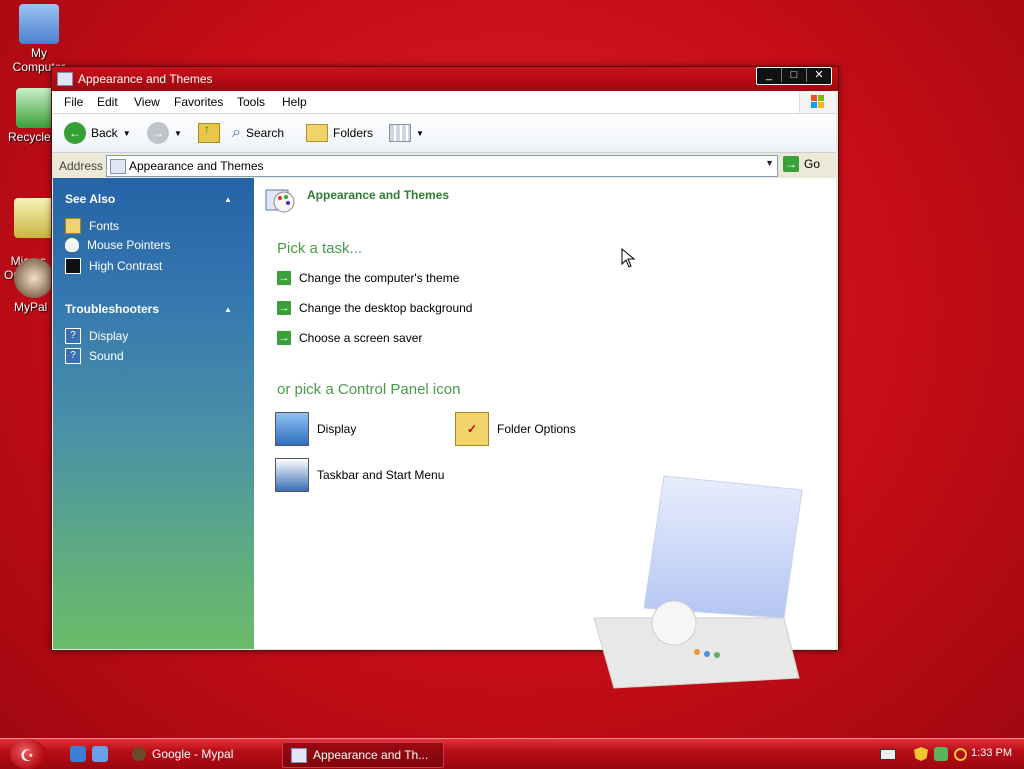 The height and width of the screenshot is (769, 1024). Describe the element at coordinates (381, 475) in the screenshot. I see `cp-icon-label: Taskbar and Start Menu` at that location.